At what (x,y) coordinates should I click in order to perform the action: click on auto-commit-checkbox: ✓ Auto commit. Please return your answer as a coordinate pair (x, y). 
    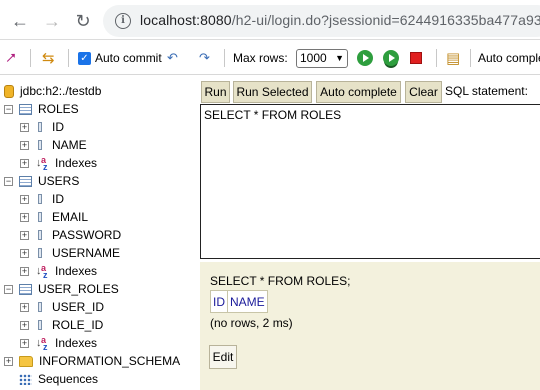
    Looking at the image, I should click on (120, 58).